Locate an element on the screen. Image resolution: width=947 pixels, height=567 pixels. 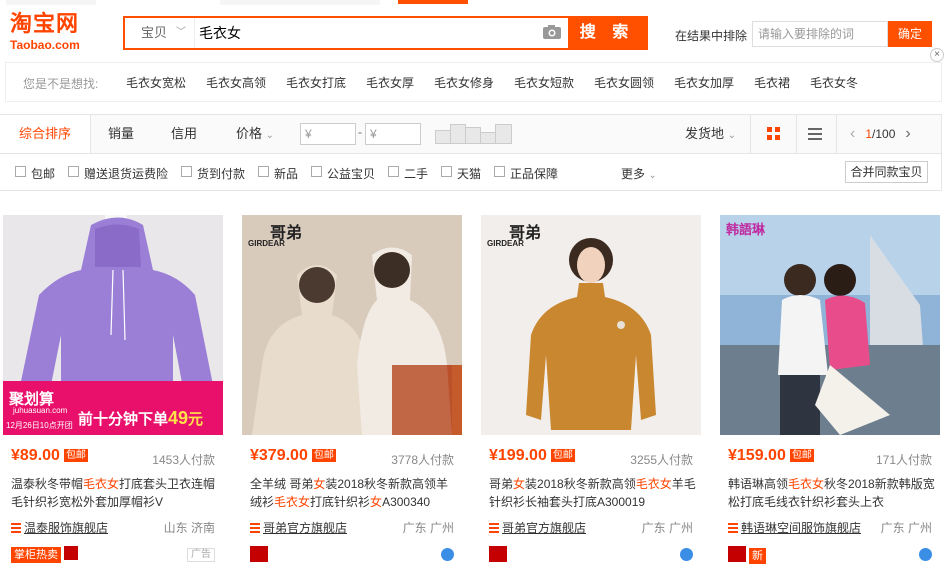
title-keyword: 毛衣女 is located at coordinates (101, 484).